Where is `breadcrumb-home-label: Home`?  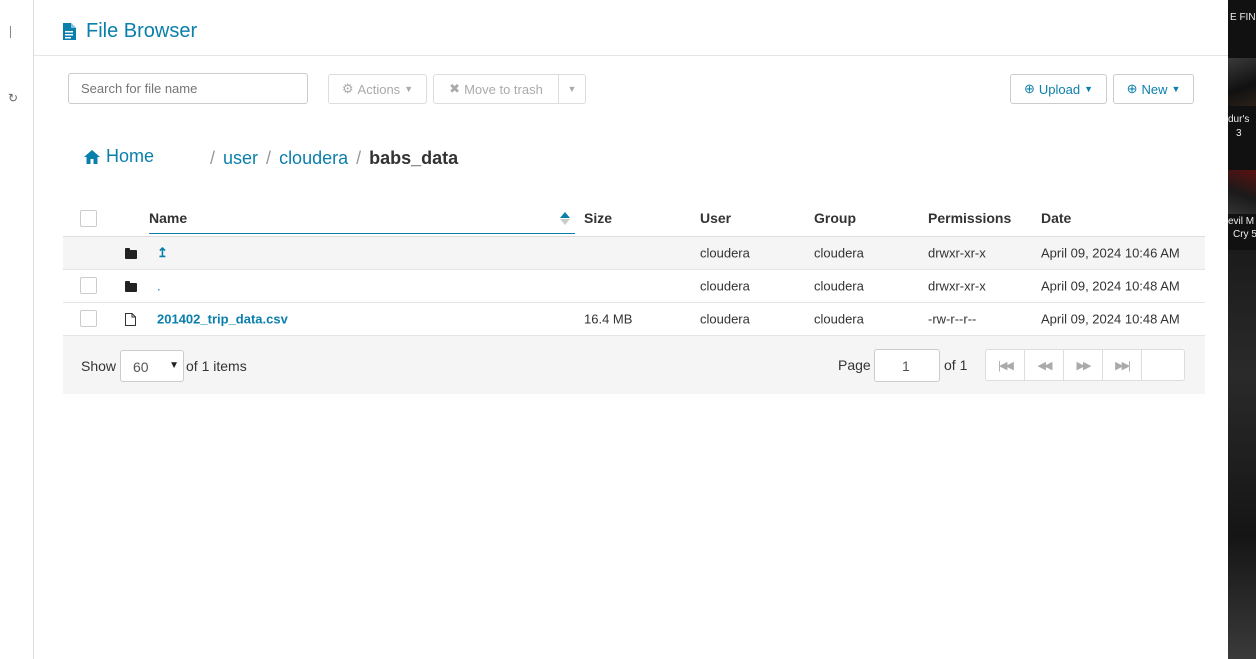 breadcrumb-home-label: Home is located at coordinates (130, 156).